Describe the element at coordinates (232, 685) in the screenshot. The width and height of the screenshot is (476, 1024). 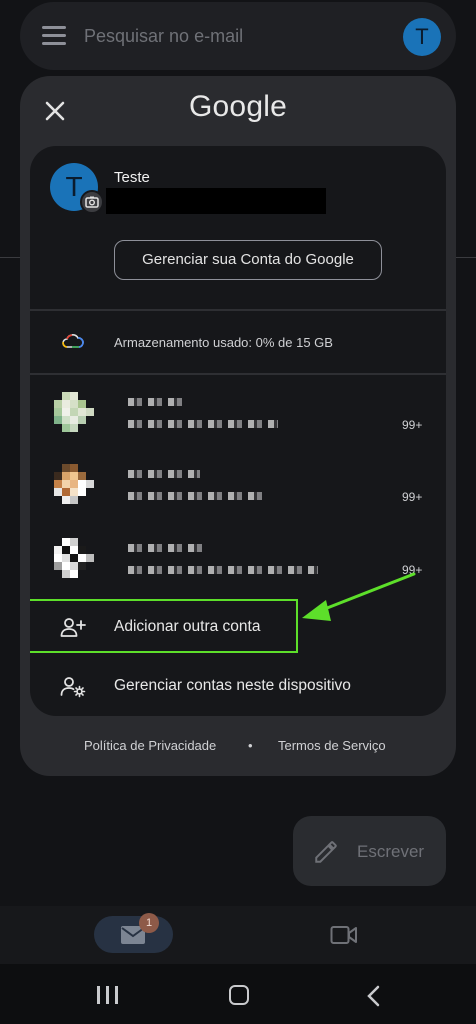
I see `manage-device-accounts-label: Gerenciar contas neste dispositivo` at that location.